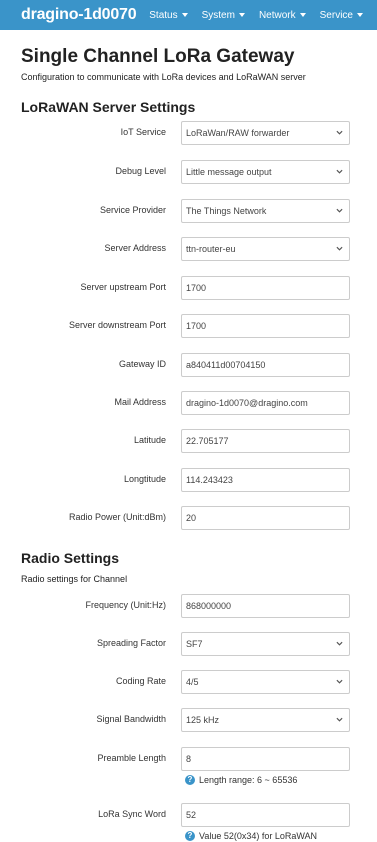 The image size is (377, 842). I want to click on signal-bandwidth-label: Signal Bandwidth, so click(131, 719).